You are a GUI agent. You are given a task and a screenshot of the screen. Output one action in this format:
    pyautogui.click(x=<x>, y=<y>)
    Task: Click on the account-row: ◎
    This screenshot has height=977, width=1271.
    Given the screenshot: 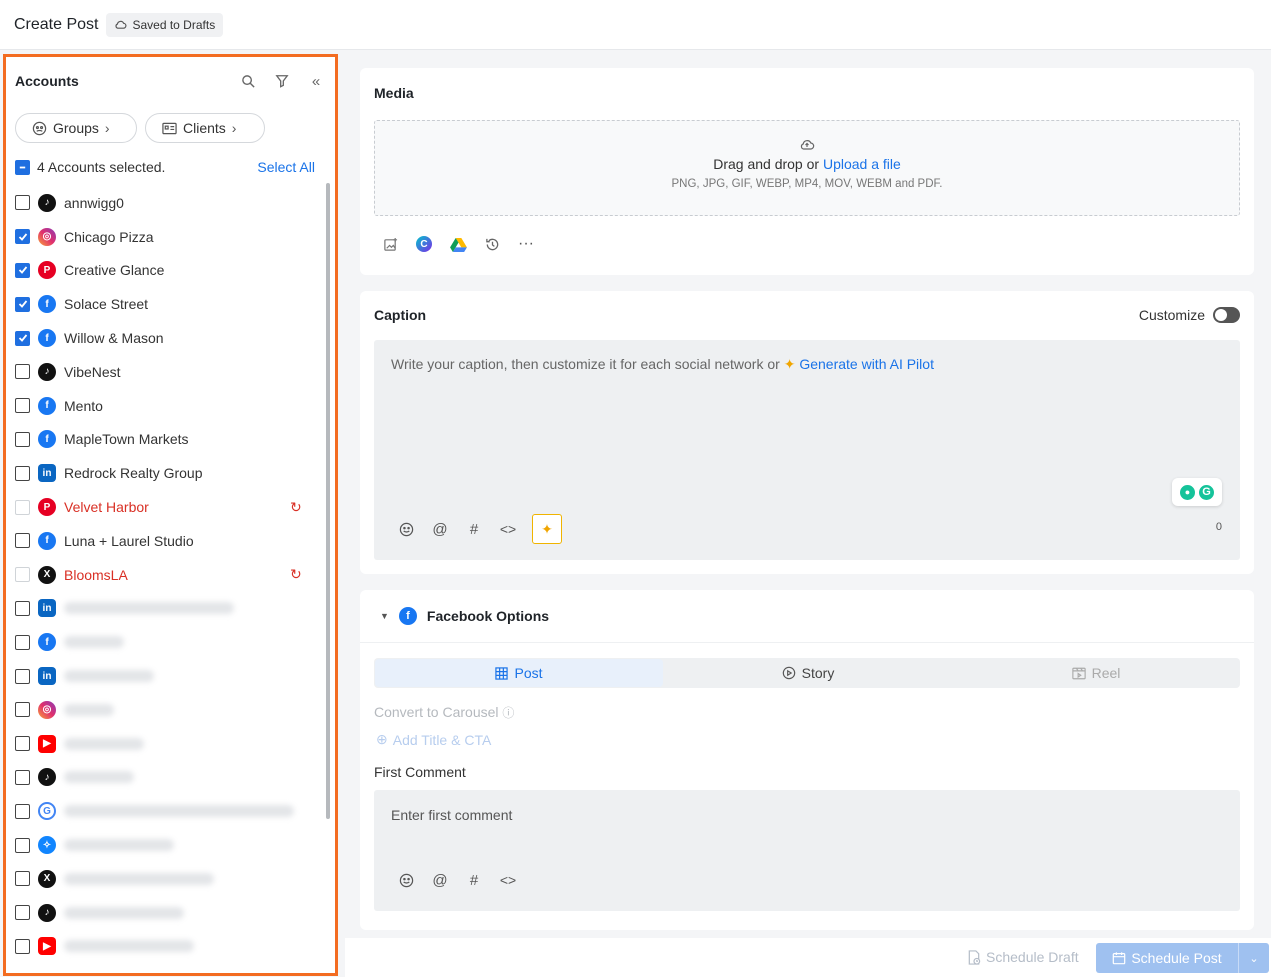 What is the action you would take?
    pyautogui.click(x=163, y=710)
    